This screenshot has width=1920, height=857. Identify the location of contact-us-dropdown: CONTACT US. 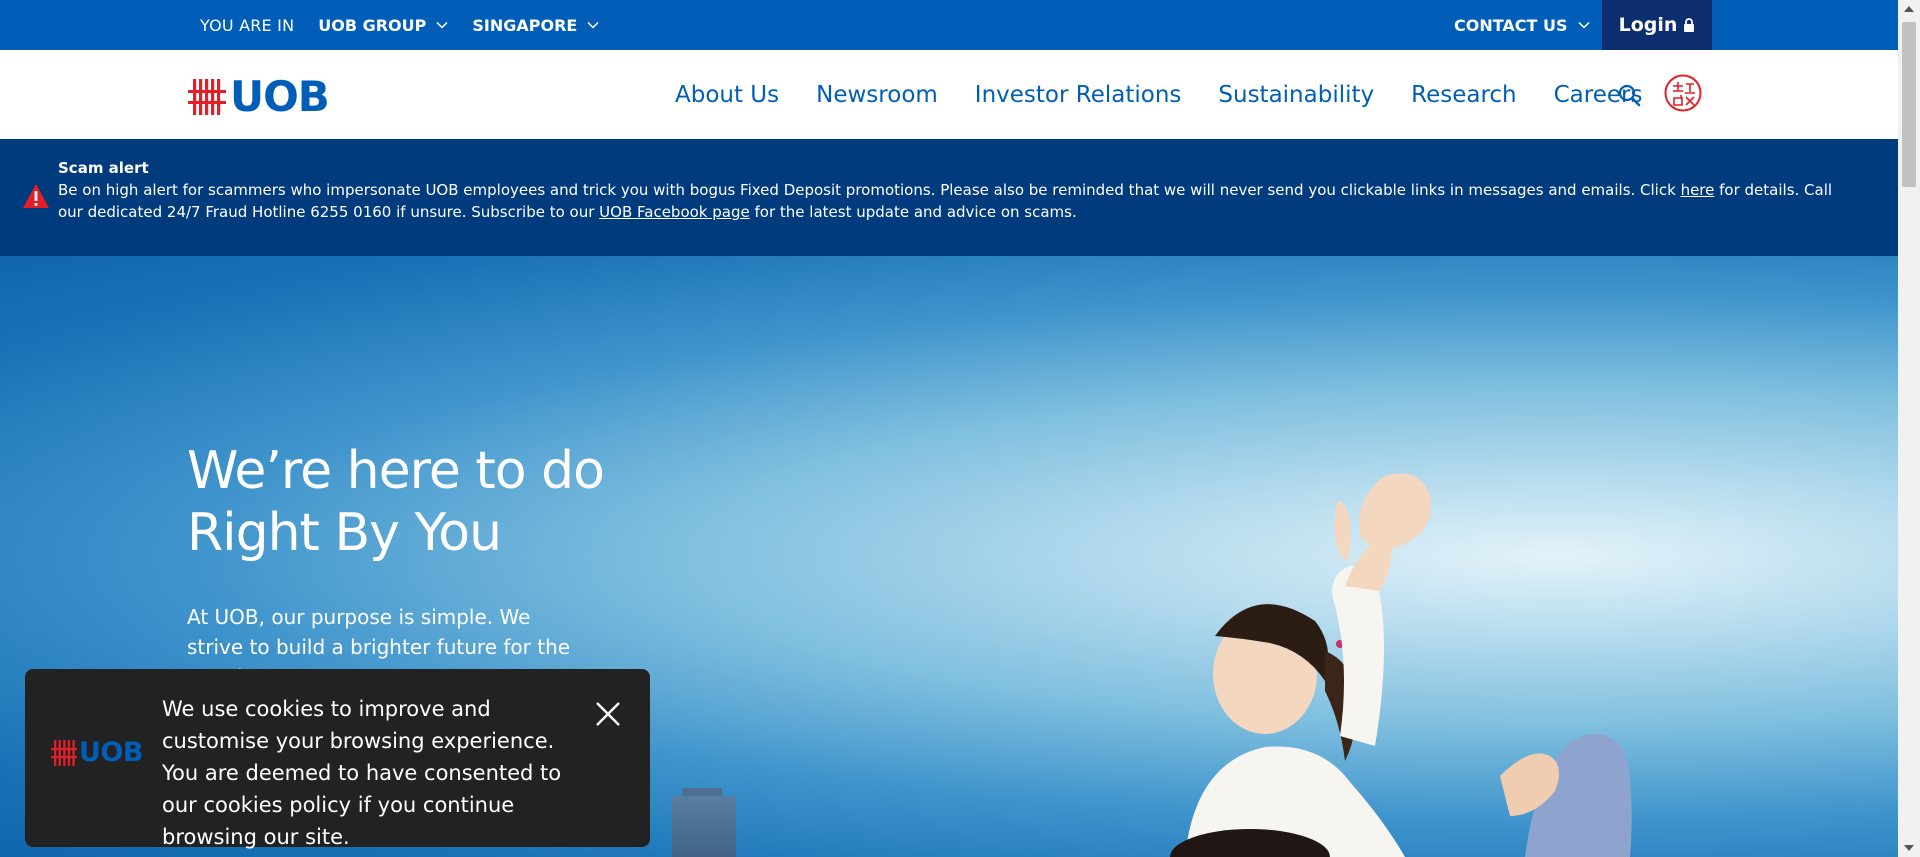
(1522, 25).